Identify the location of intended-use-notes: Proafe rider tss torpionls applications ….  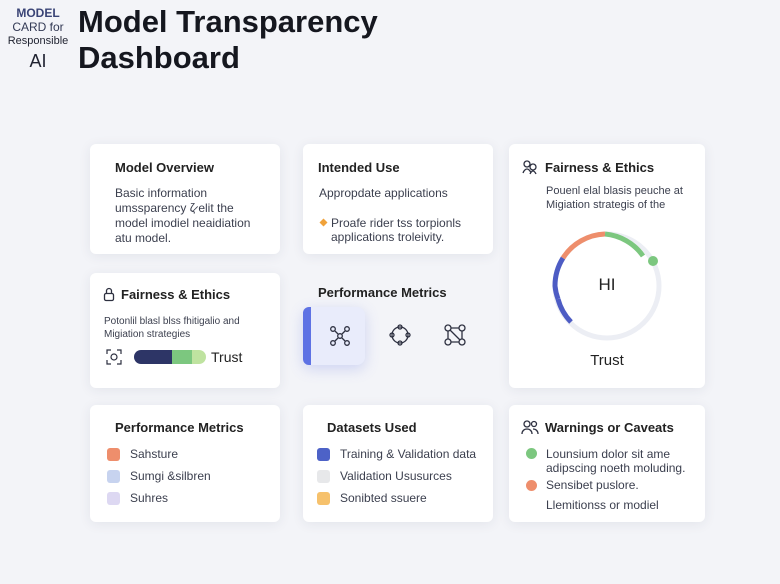
(396, 230).